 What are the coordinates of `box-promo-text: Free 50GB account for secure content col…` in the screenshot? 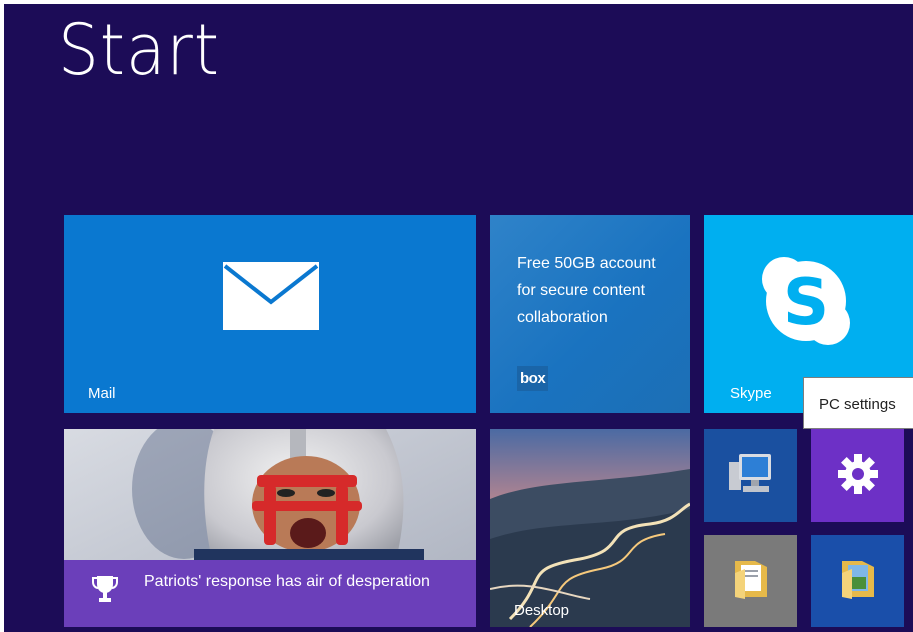 It's located at (586, 290).